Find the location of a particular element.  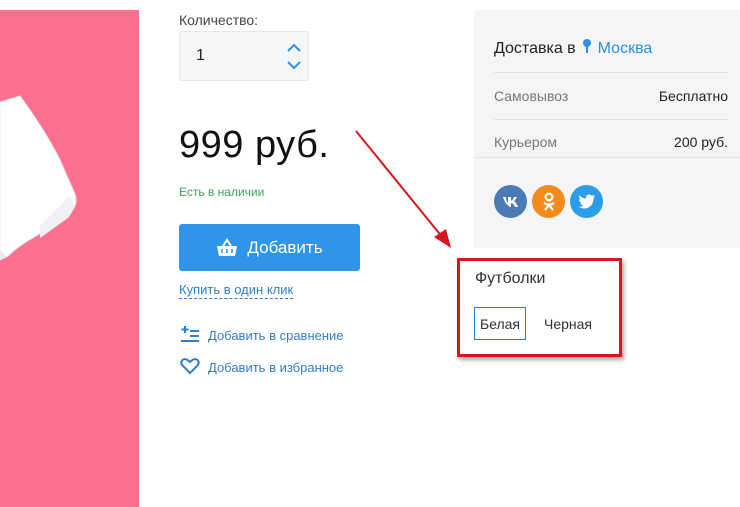

vk-icon is located at coordinates (510, 201).